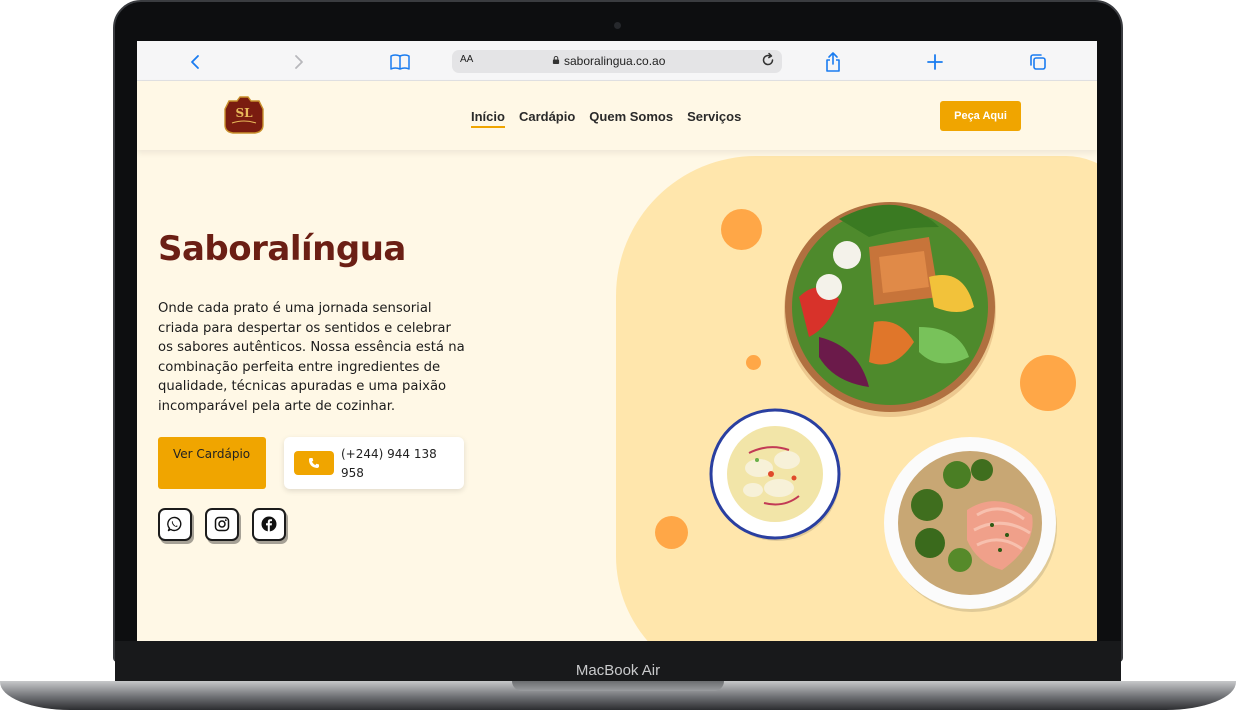 The width and height of the screenshot is (1236, 710). I want to click on reload-icon, so click(768, 62).